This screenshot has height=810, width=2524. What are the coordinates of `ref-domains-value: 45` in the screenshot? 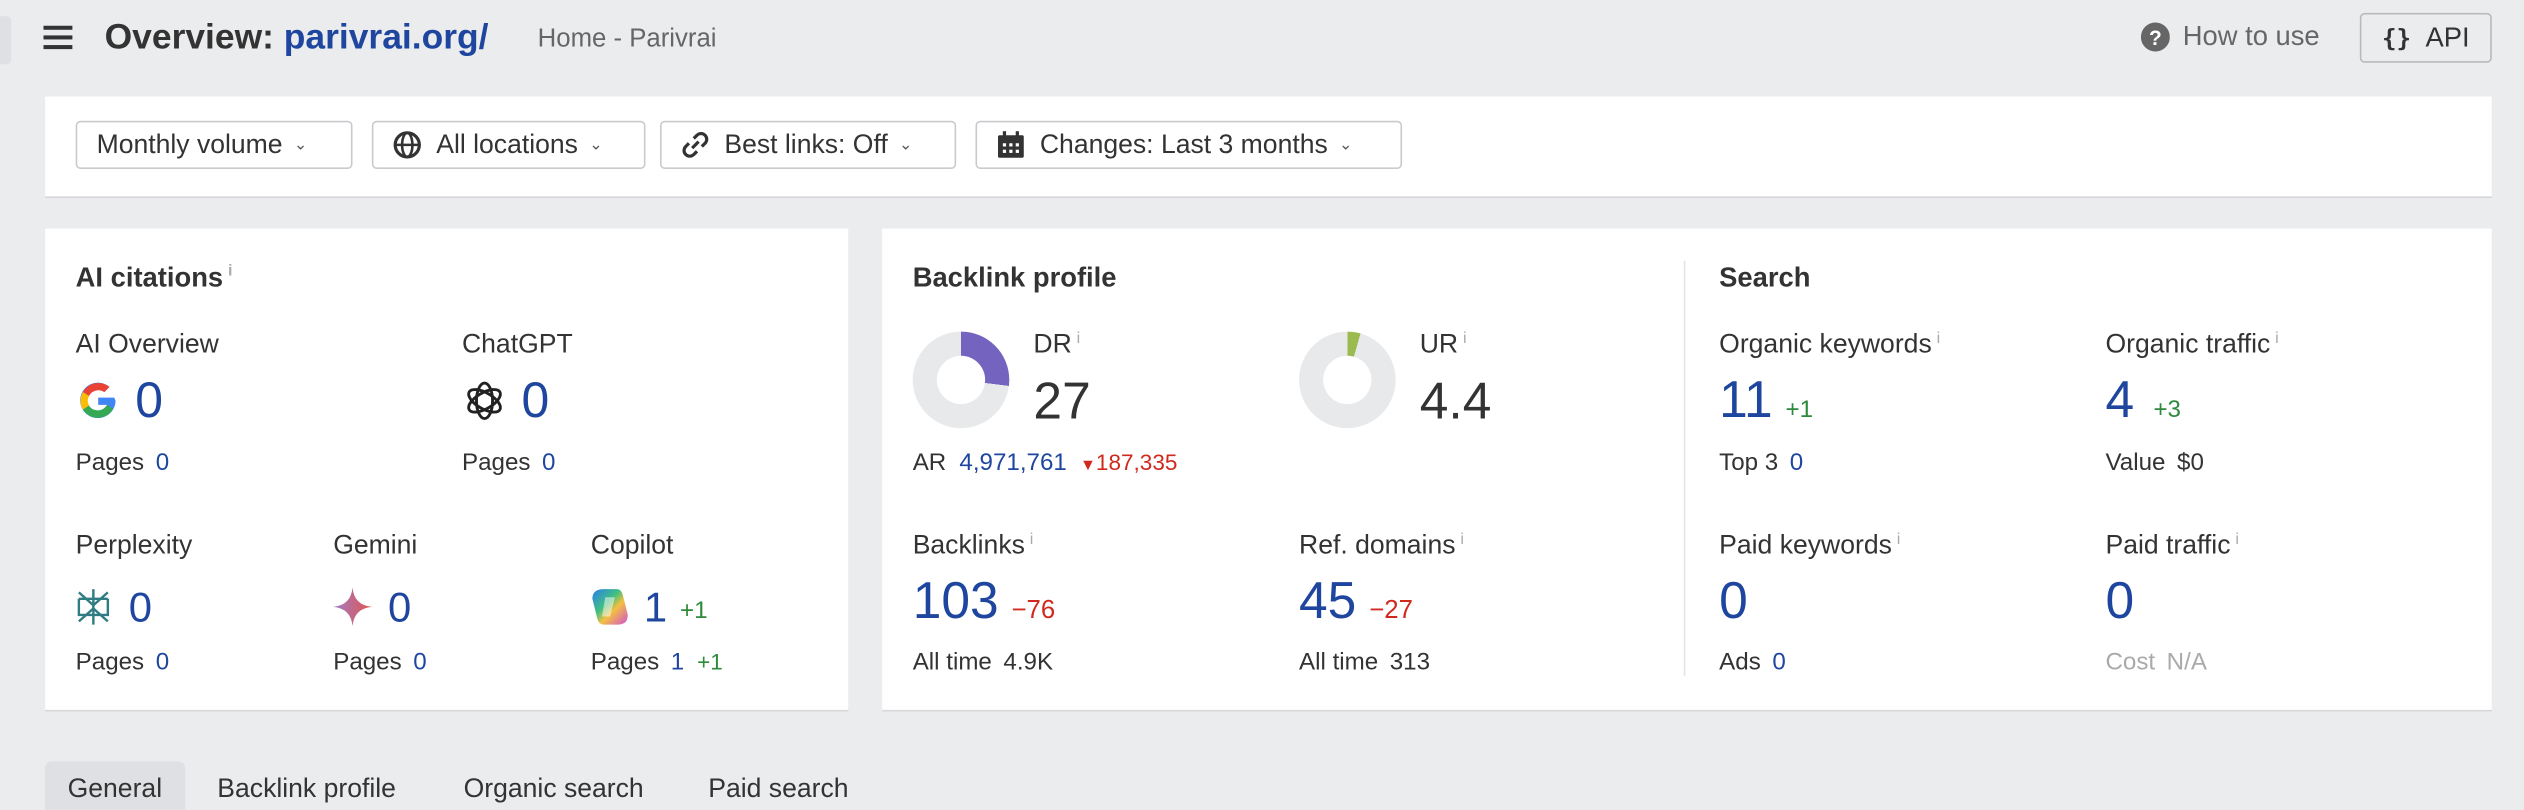 It's located at (1328, 600).